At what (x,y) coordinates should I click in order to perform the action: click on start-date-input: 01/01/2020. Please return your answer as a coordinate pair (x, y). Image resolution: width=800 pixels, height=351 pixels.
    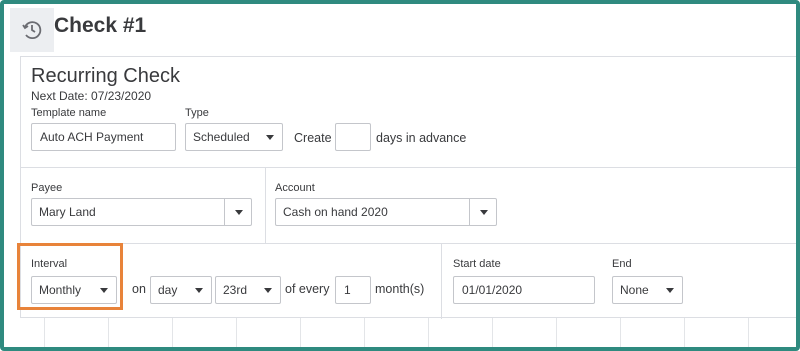
    Looking at the image, I should click on (524, 290).